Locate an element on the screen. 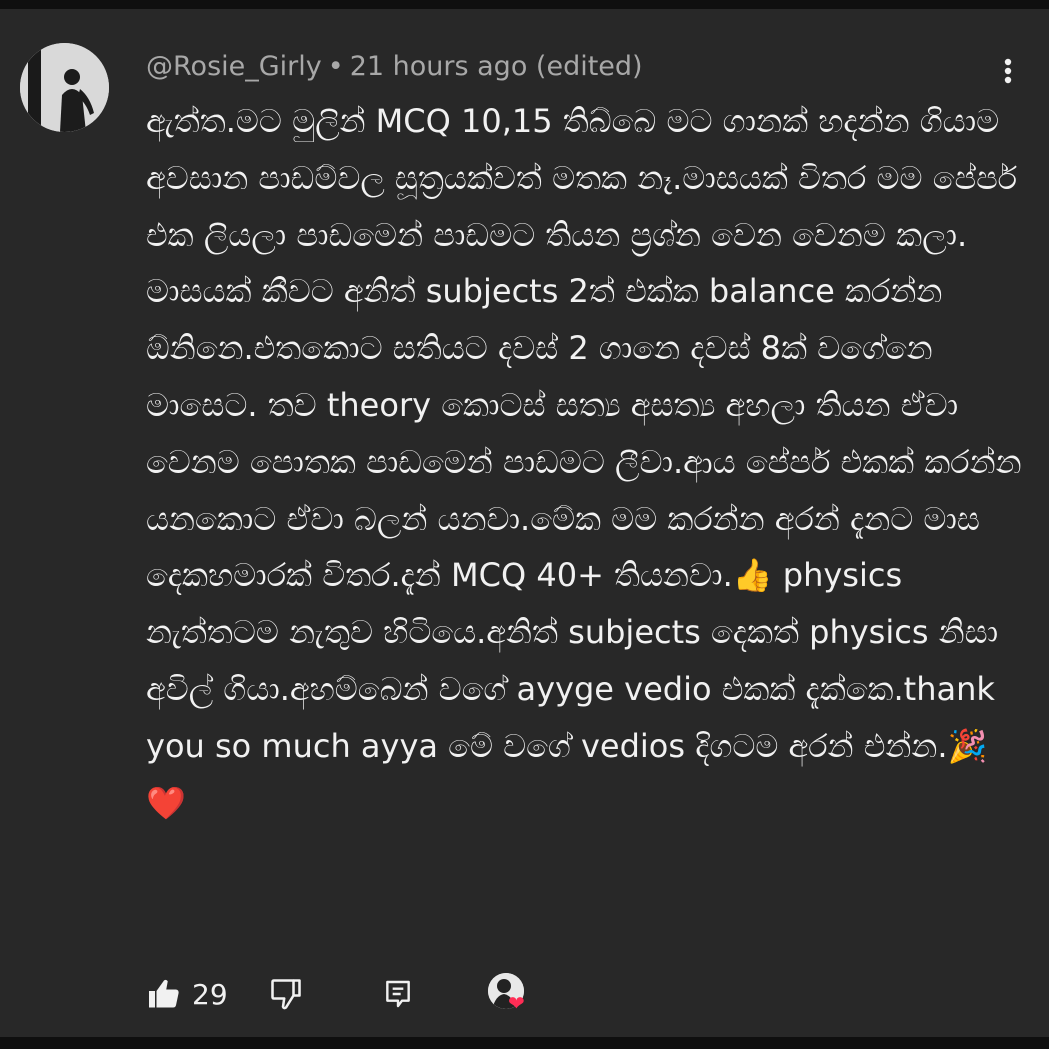 Image resolution: width=1049 pixels, height=1049 pixels. like-count: 29 is located at coordinates (210, 994).